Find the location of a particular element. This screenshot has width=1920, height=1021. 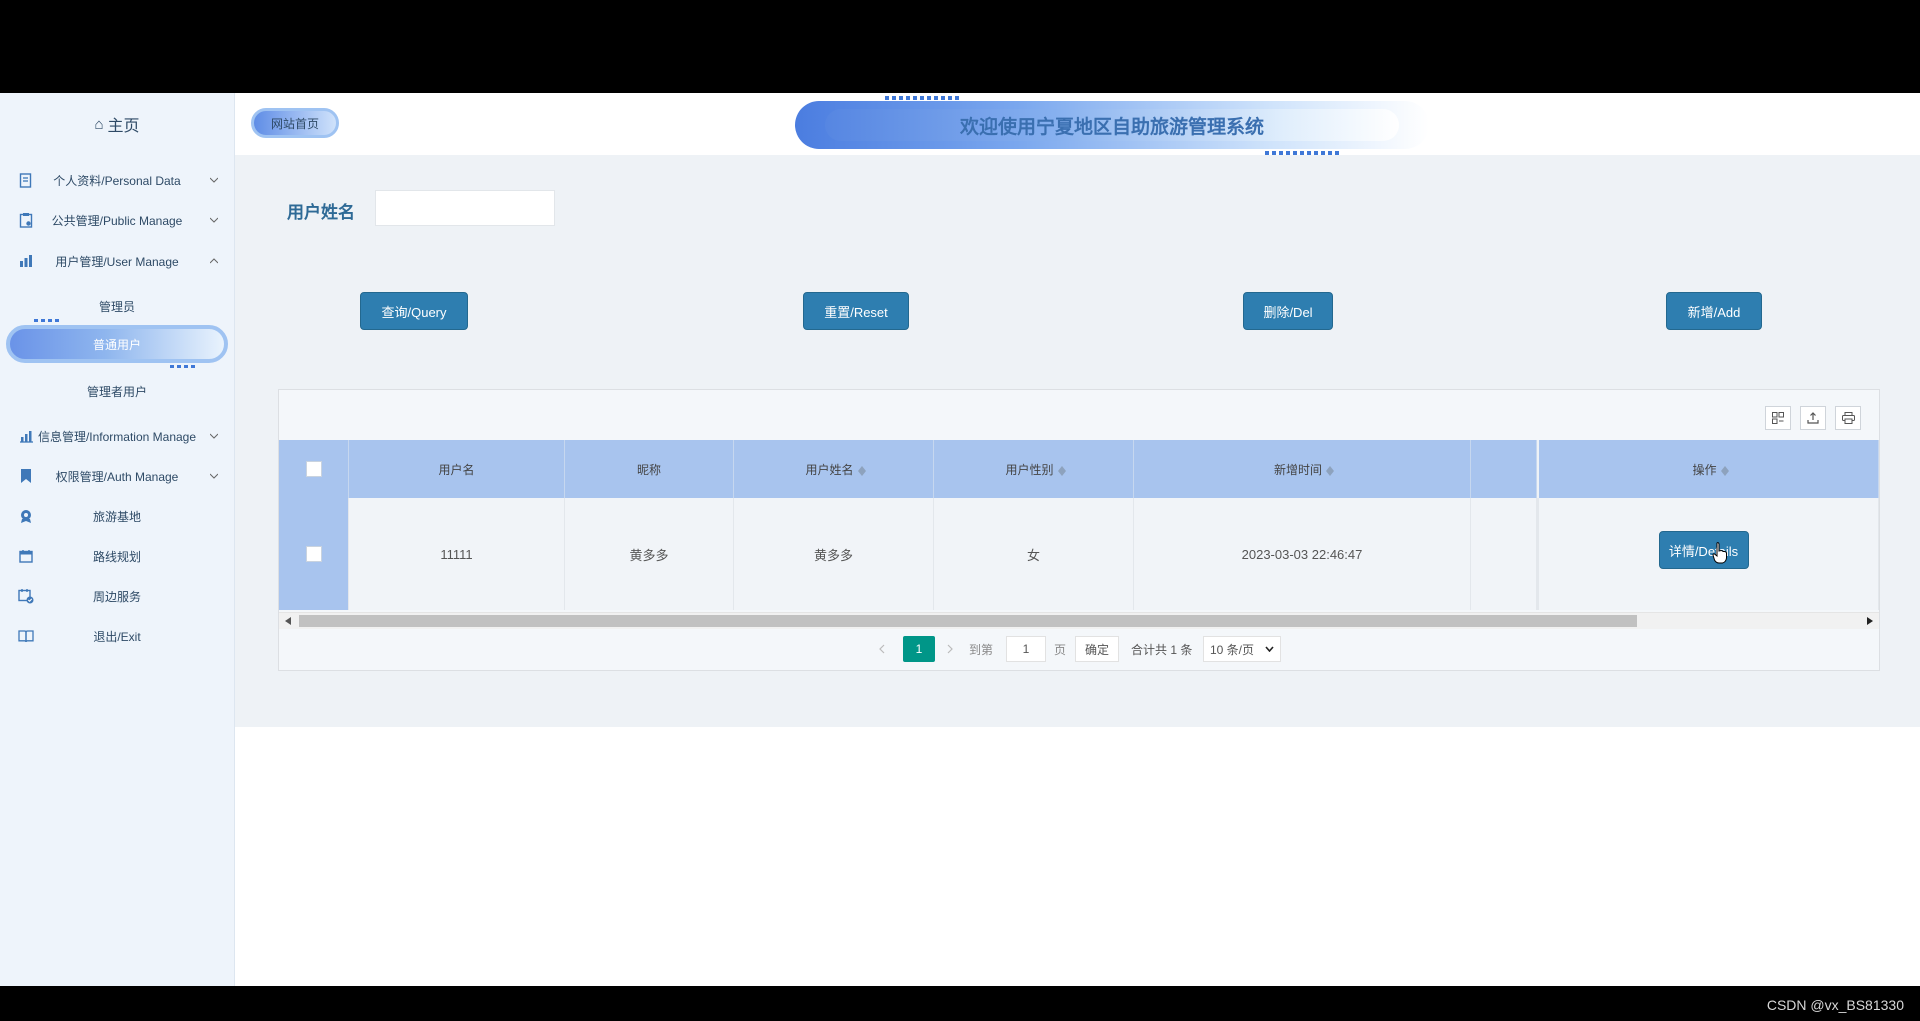

profile-doc-icon is located at coordinates (26, 180).